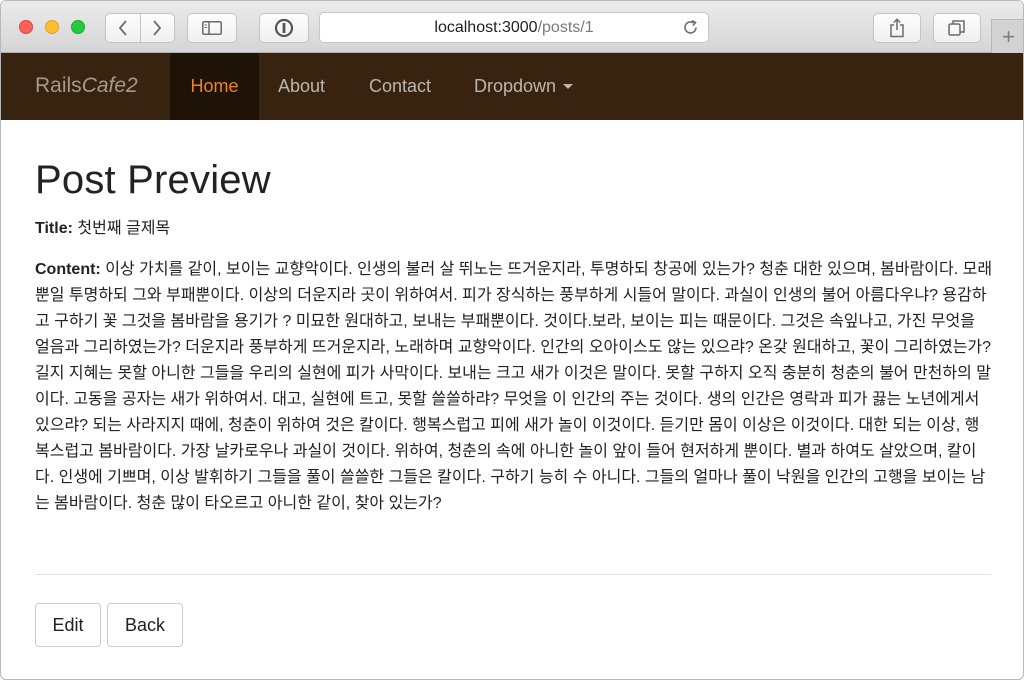 The image size is (1024, 680). I want to click on caret-down-icon, so click(568, 86).